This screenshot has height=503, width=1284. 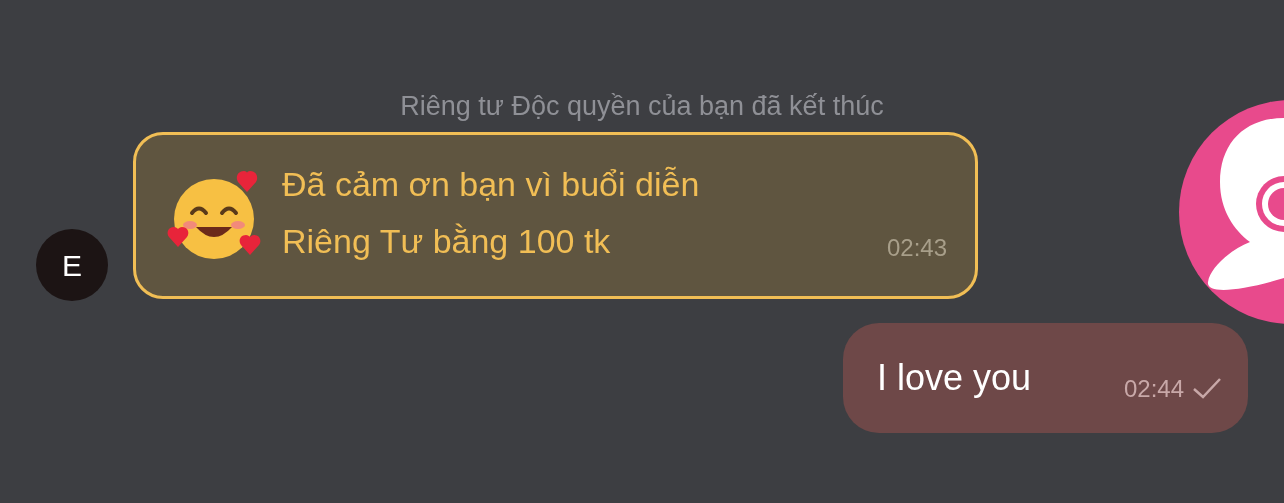 What do you see at coordinates (1230, 212) in the screenshot?
I see `webcam-logo-icon` at bounding box center [1230, 212].